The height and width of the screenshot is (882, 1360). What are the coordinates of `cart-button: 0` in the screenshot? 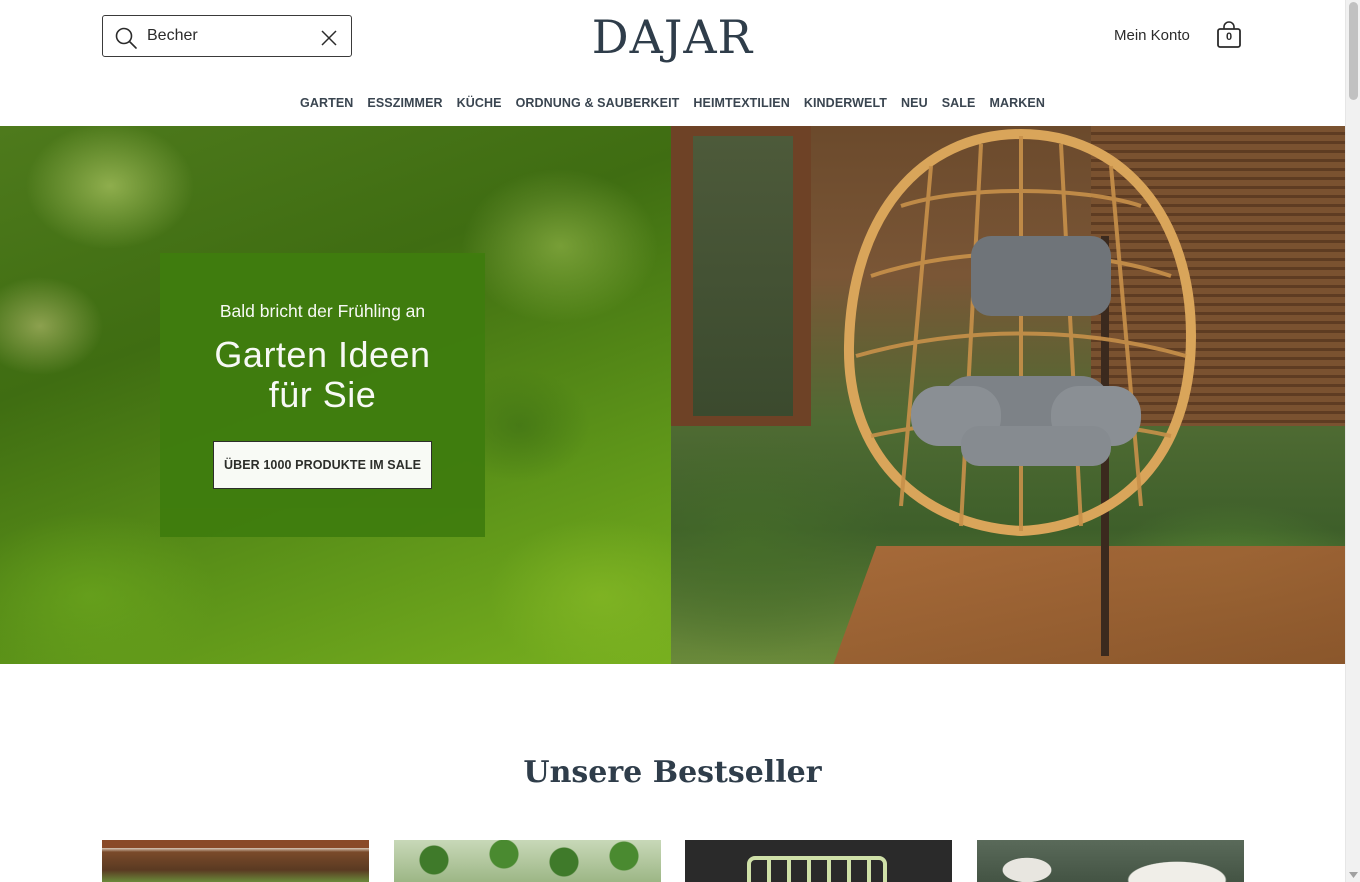 It's located at (1229, 35).